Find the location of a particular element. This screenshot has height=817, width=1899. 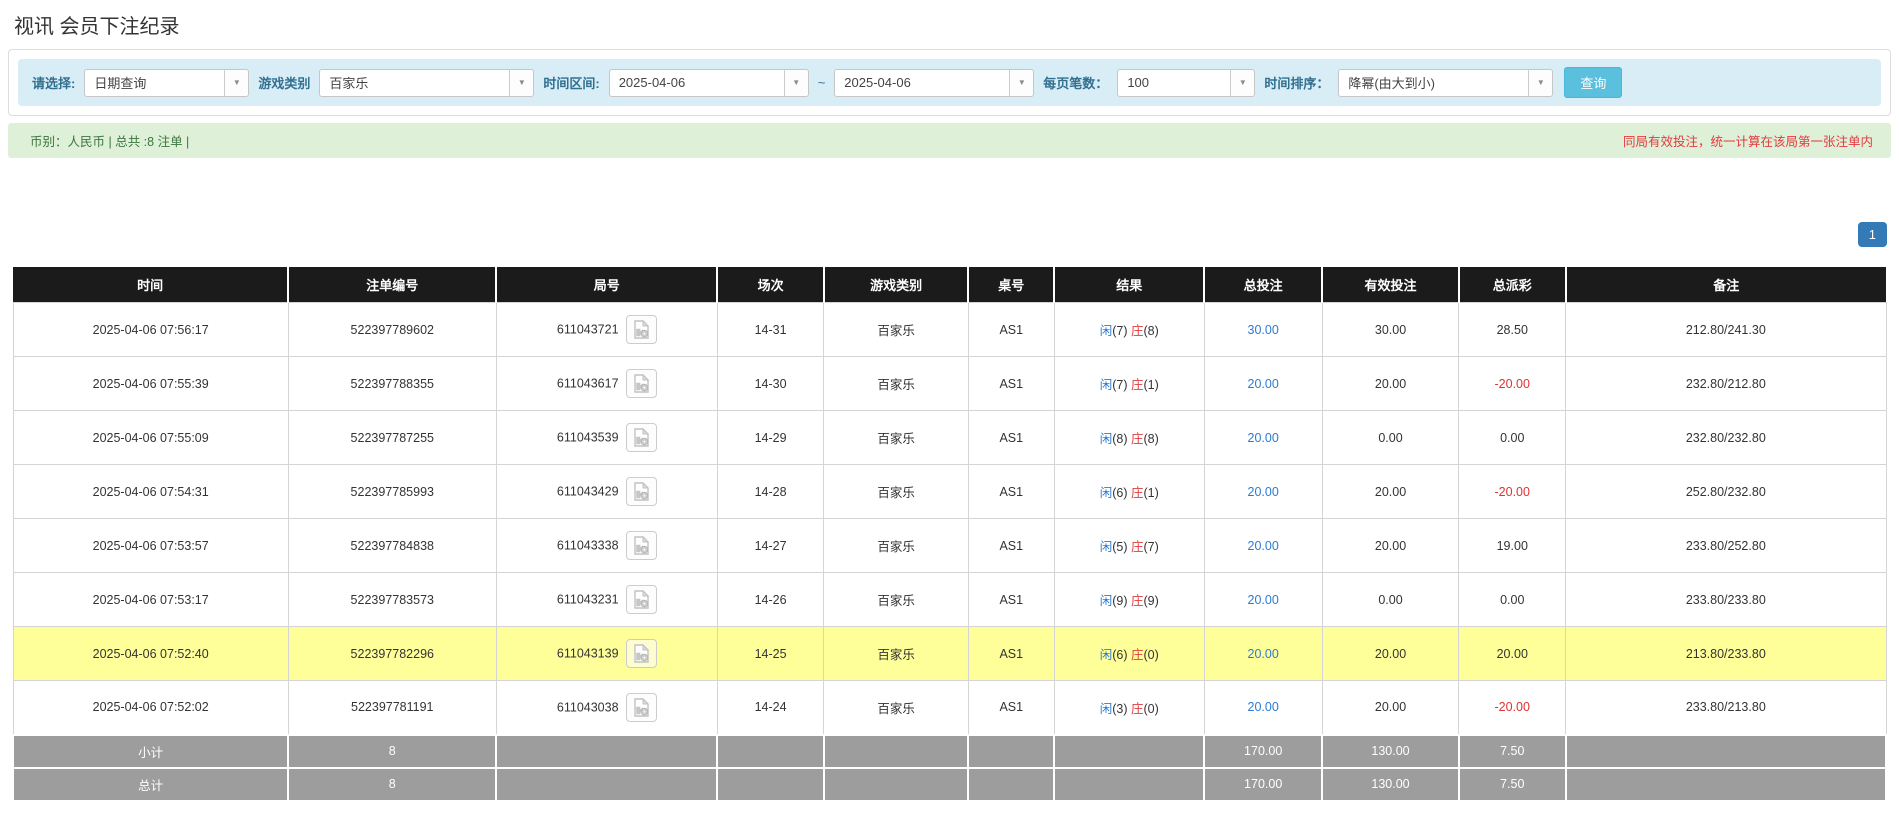

date-to-select: 2025-04-06 ▼ is located at coordinates (934, 82).